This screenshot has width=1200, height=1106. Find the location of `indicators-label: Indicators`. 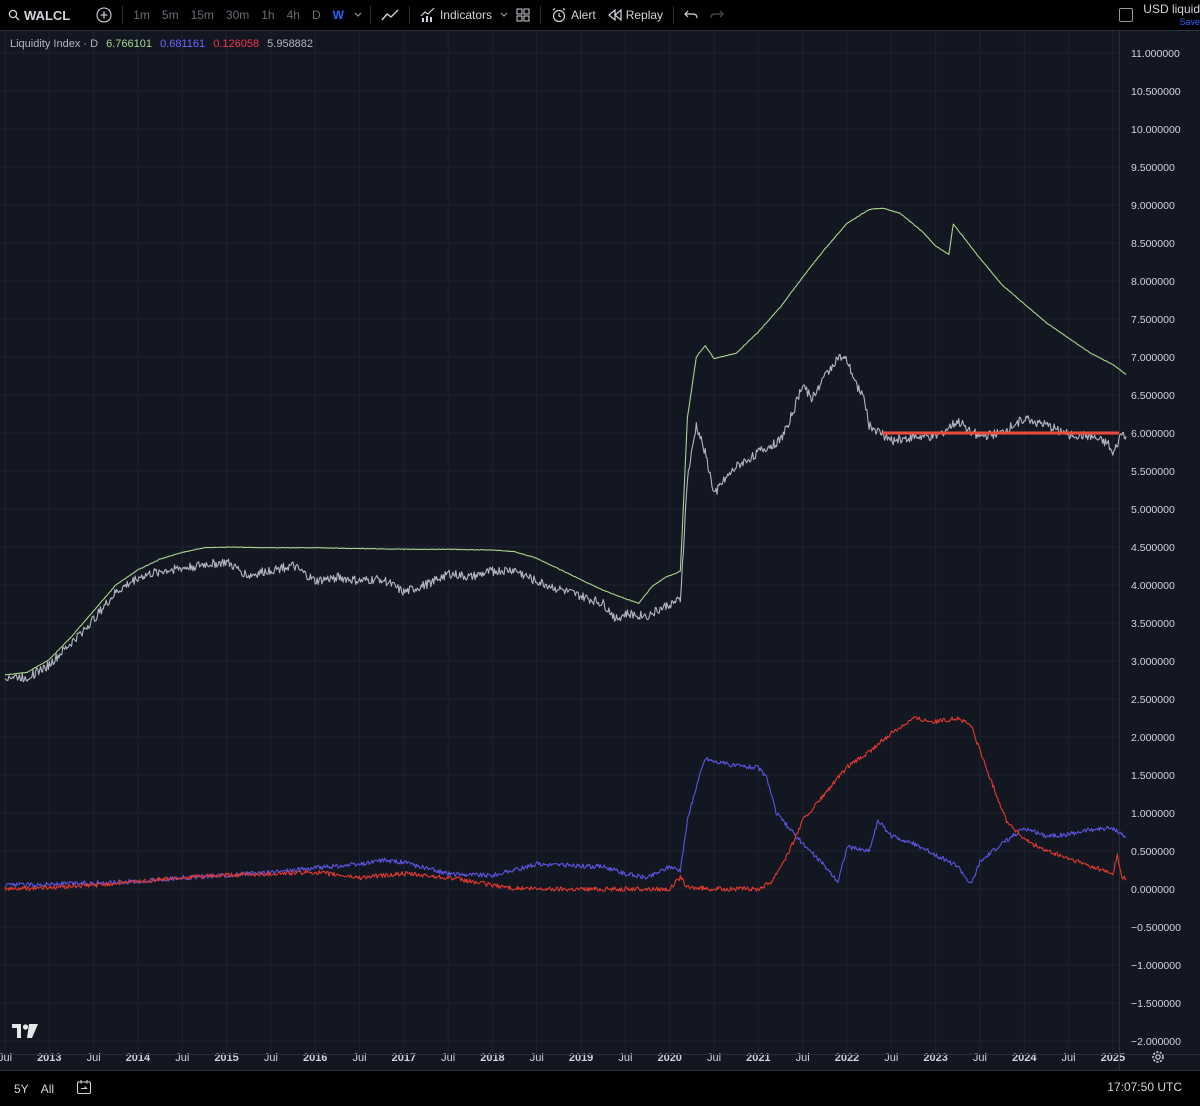

indicators-label: Indicators is located at coordinates (465, 15).